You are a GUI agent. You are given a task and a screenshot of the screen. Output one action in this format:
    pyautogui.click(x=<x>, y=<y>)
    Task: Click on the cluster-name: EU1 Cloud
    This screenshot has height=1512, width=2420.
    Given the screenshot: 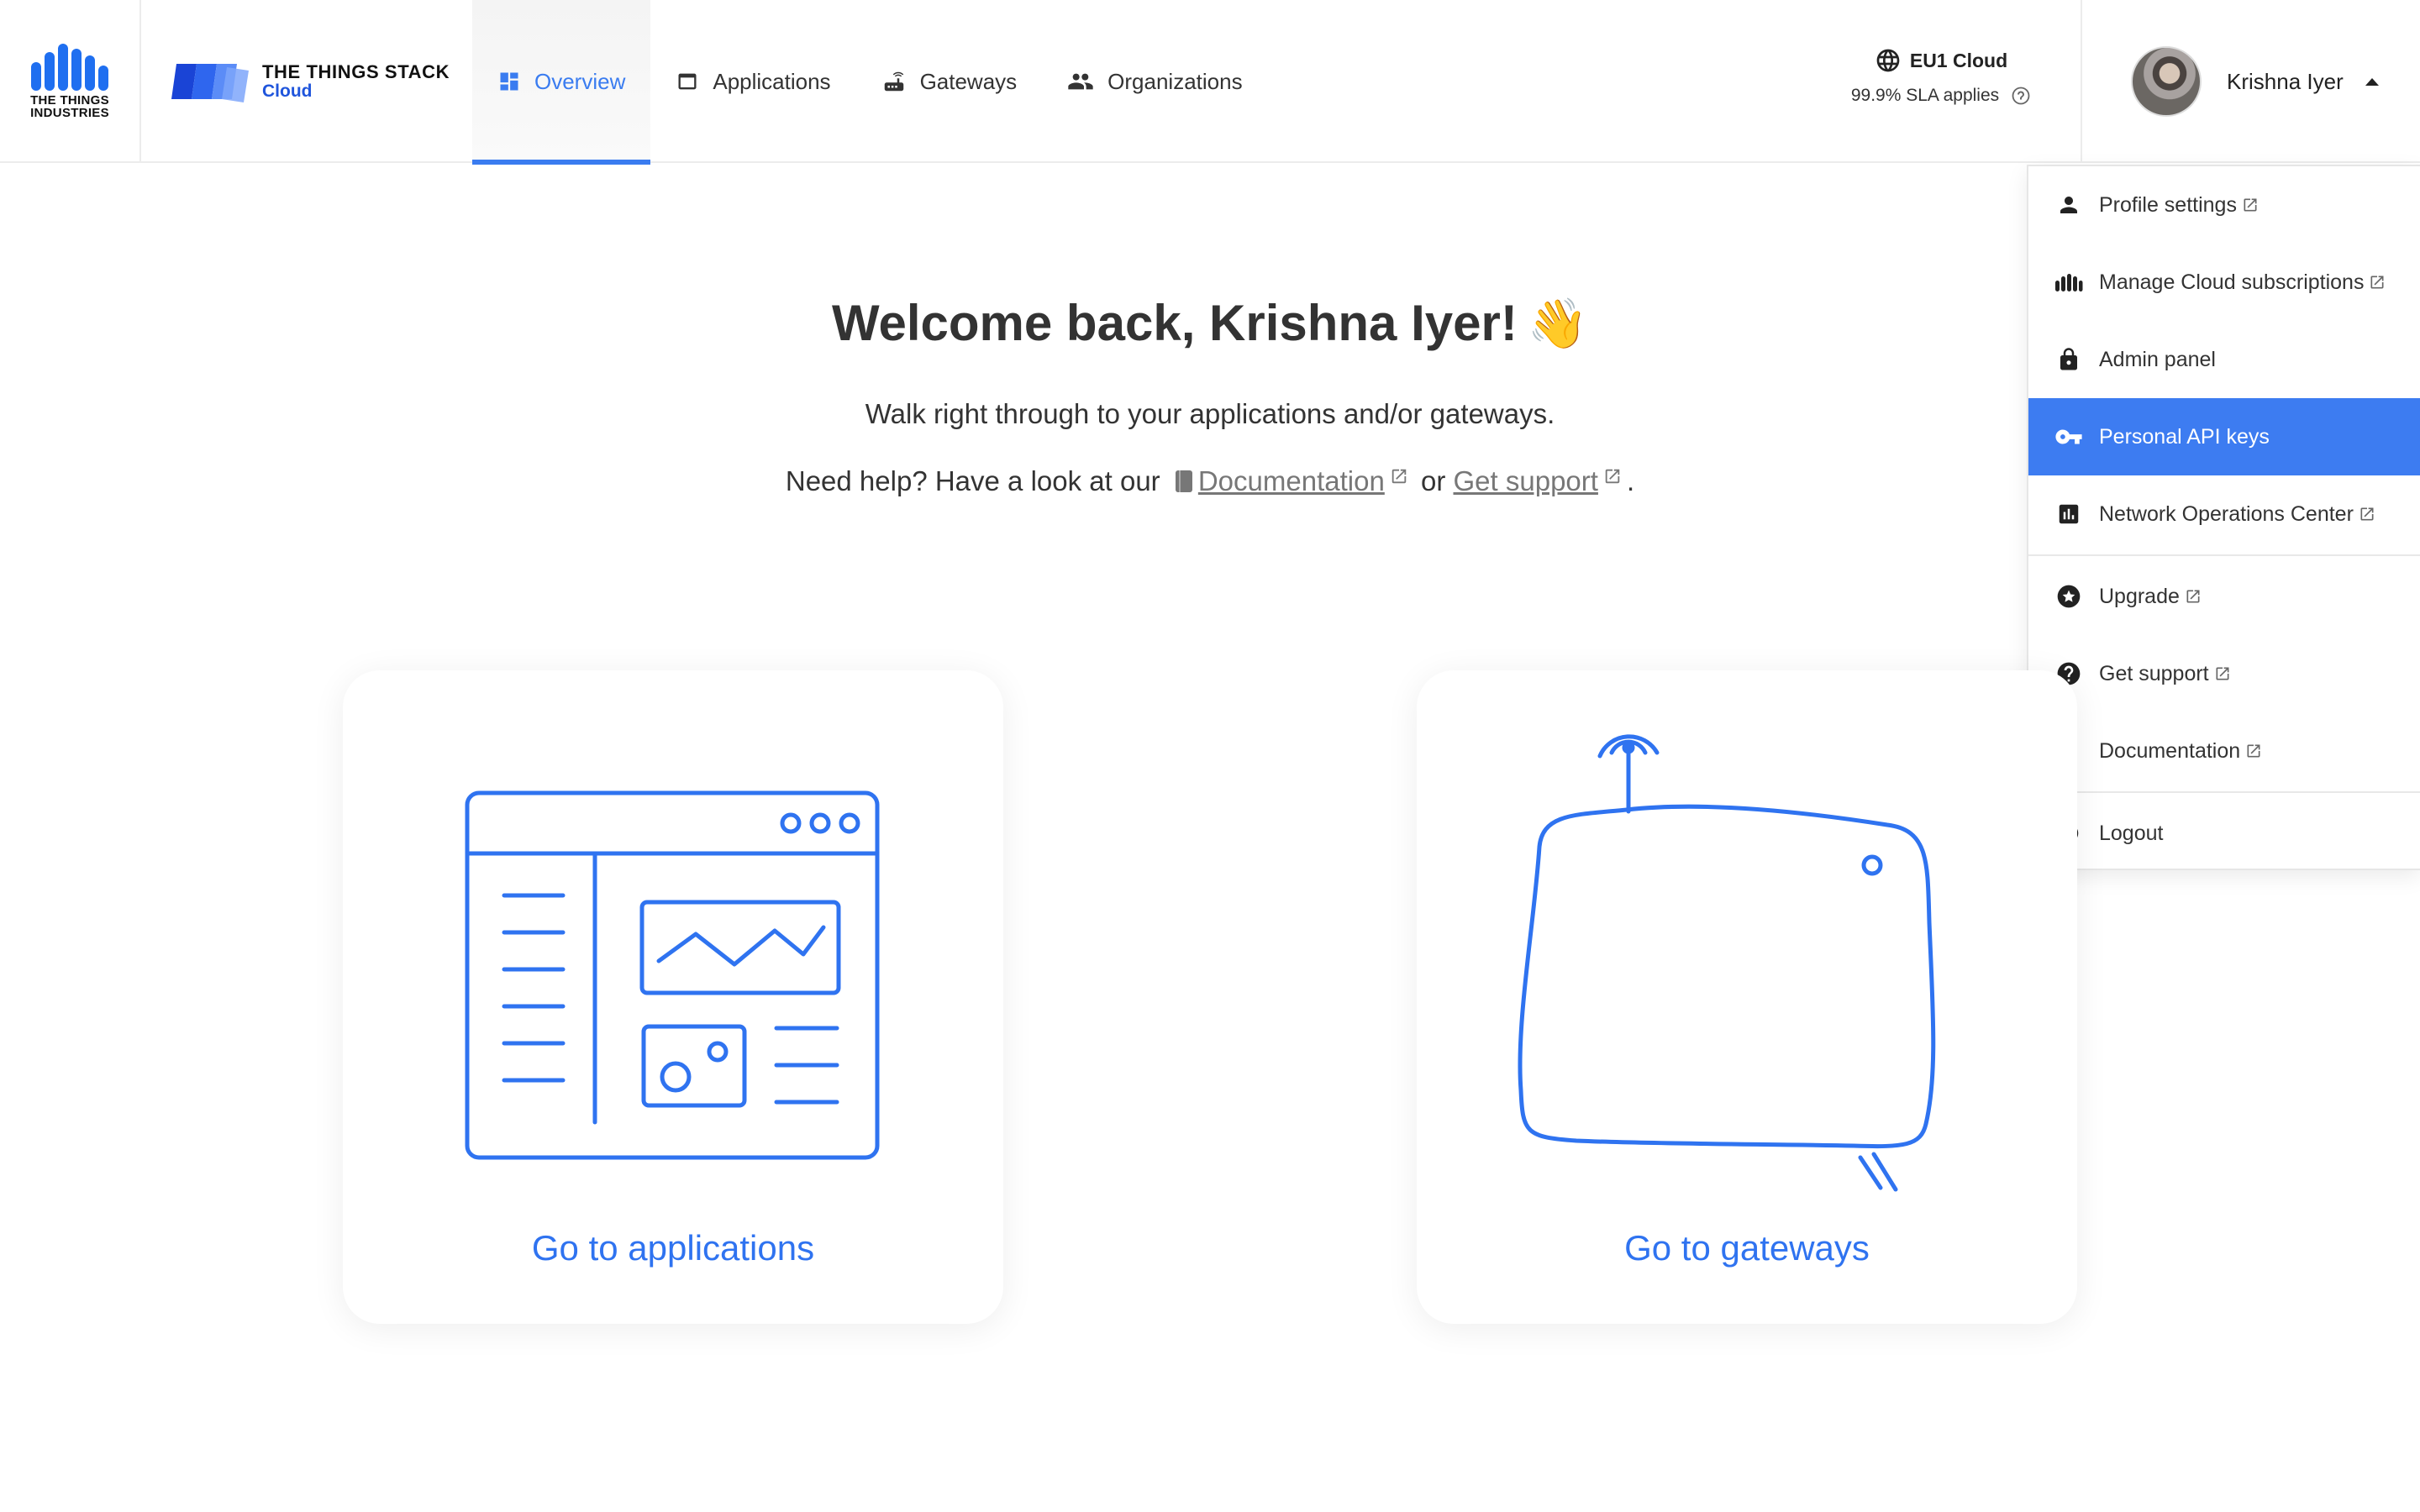 What is the action you would take?
    pyautogui.click(x=1959, y=60)
    